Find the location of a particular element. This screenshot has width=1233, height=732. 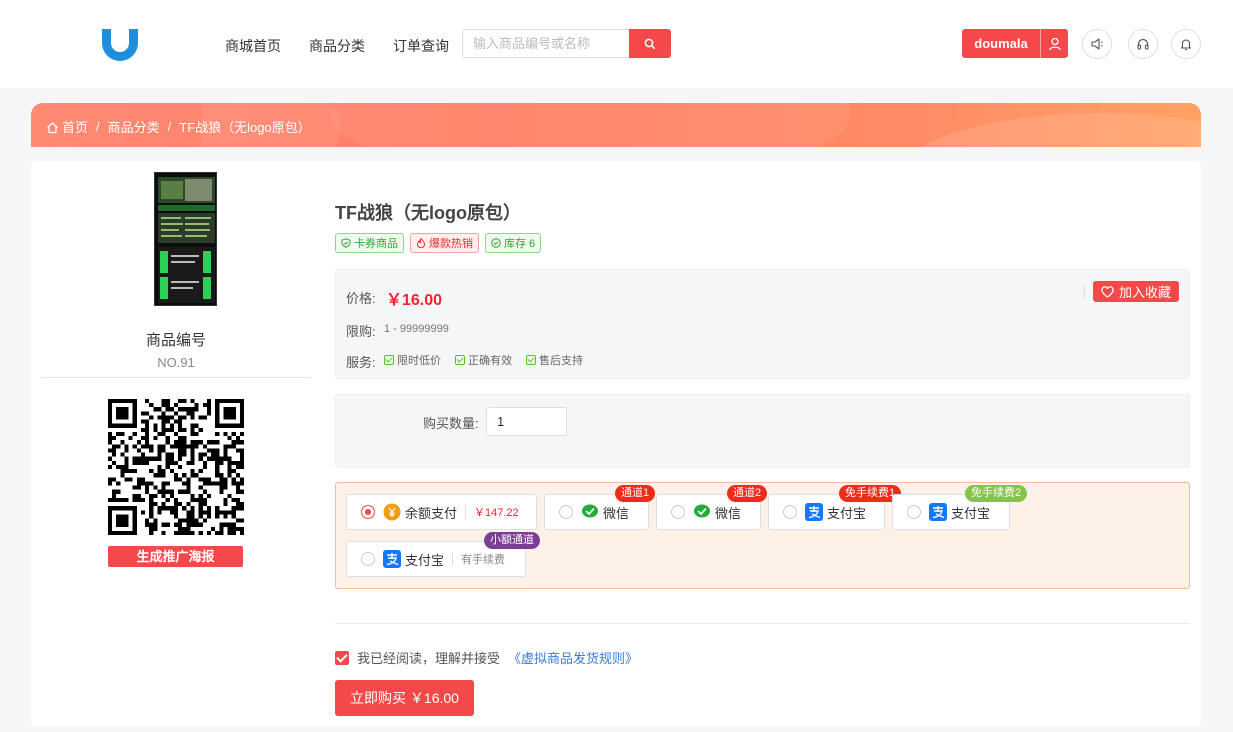

product-code-label: 商品编号 is located at coordinates (175, 340).